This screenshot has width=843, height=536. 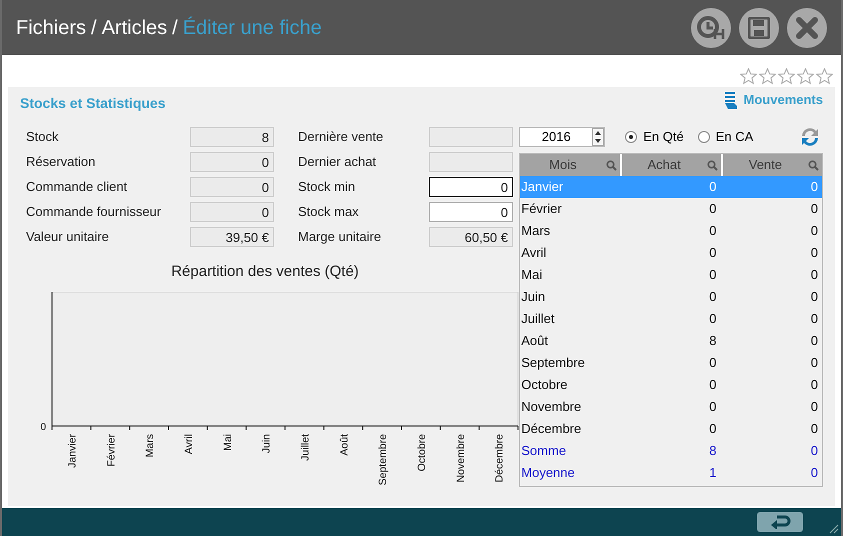 I want to click on table-cell-text: Novembre, so click(x=551, y=407).